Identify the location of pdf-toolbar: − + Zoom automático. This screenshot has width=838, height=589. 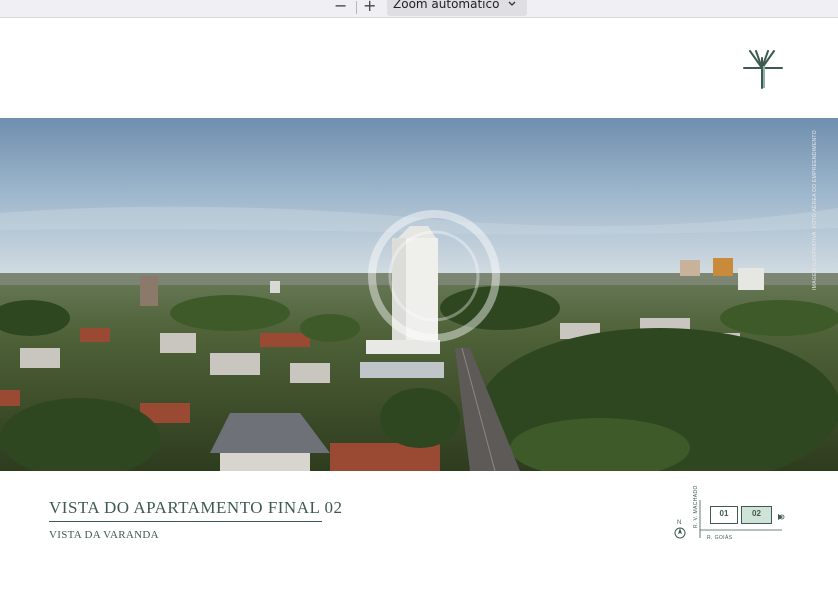
(419, 9).